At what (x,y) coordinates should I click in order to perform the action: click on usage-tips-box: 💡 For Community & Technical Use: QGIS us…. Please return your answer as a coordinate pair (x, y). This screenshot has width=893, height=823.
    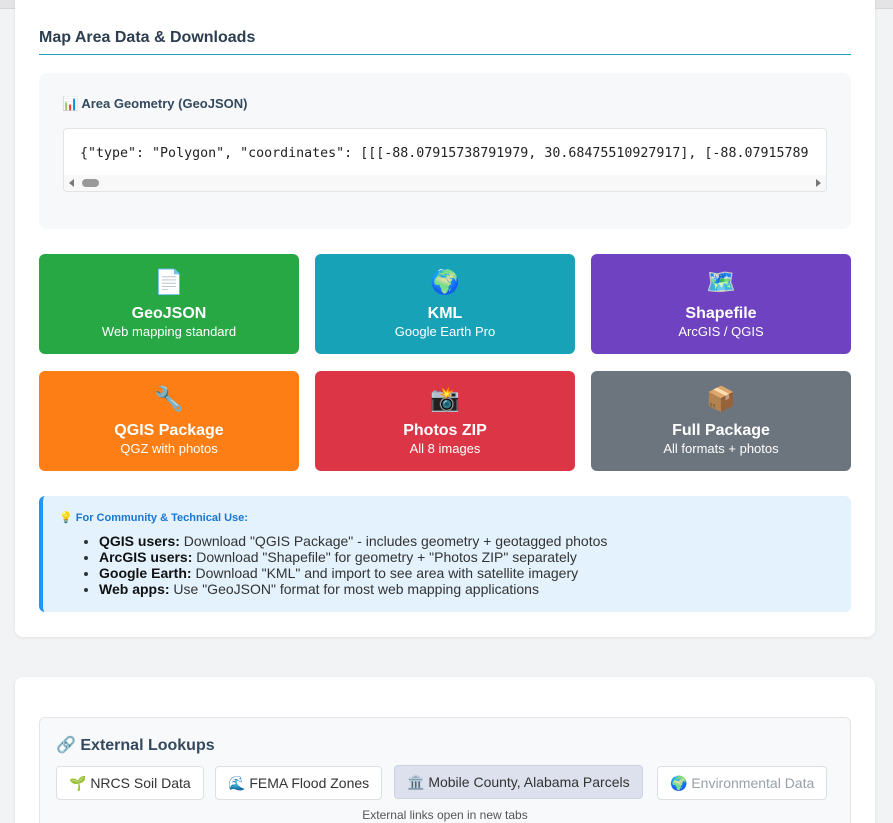
    Looking at the image, I should click on (445, 554).